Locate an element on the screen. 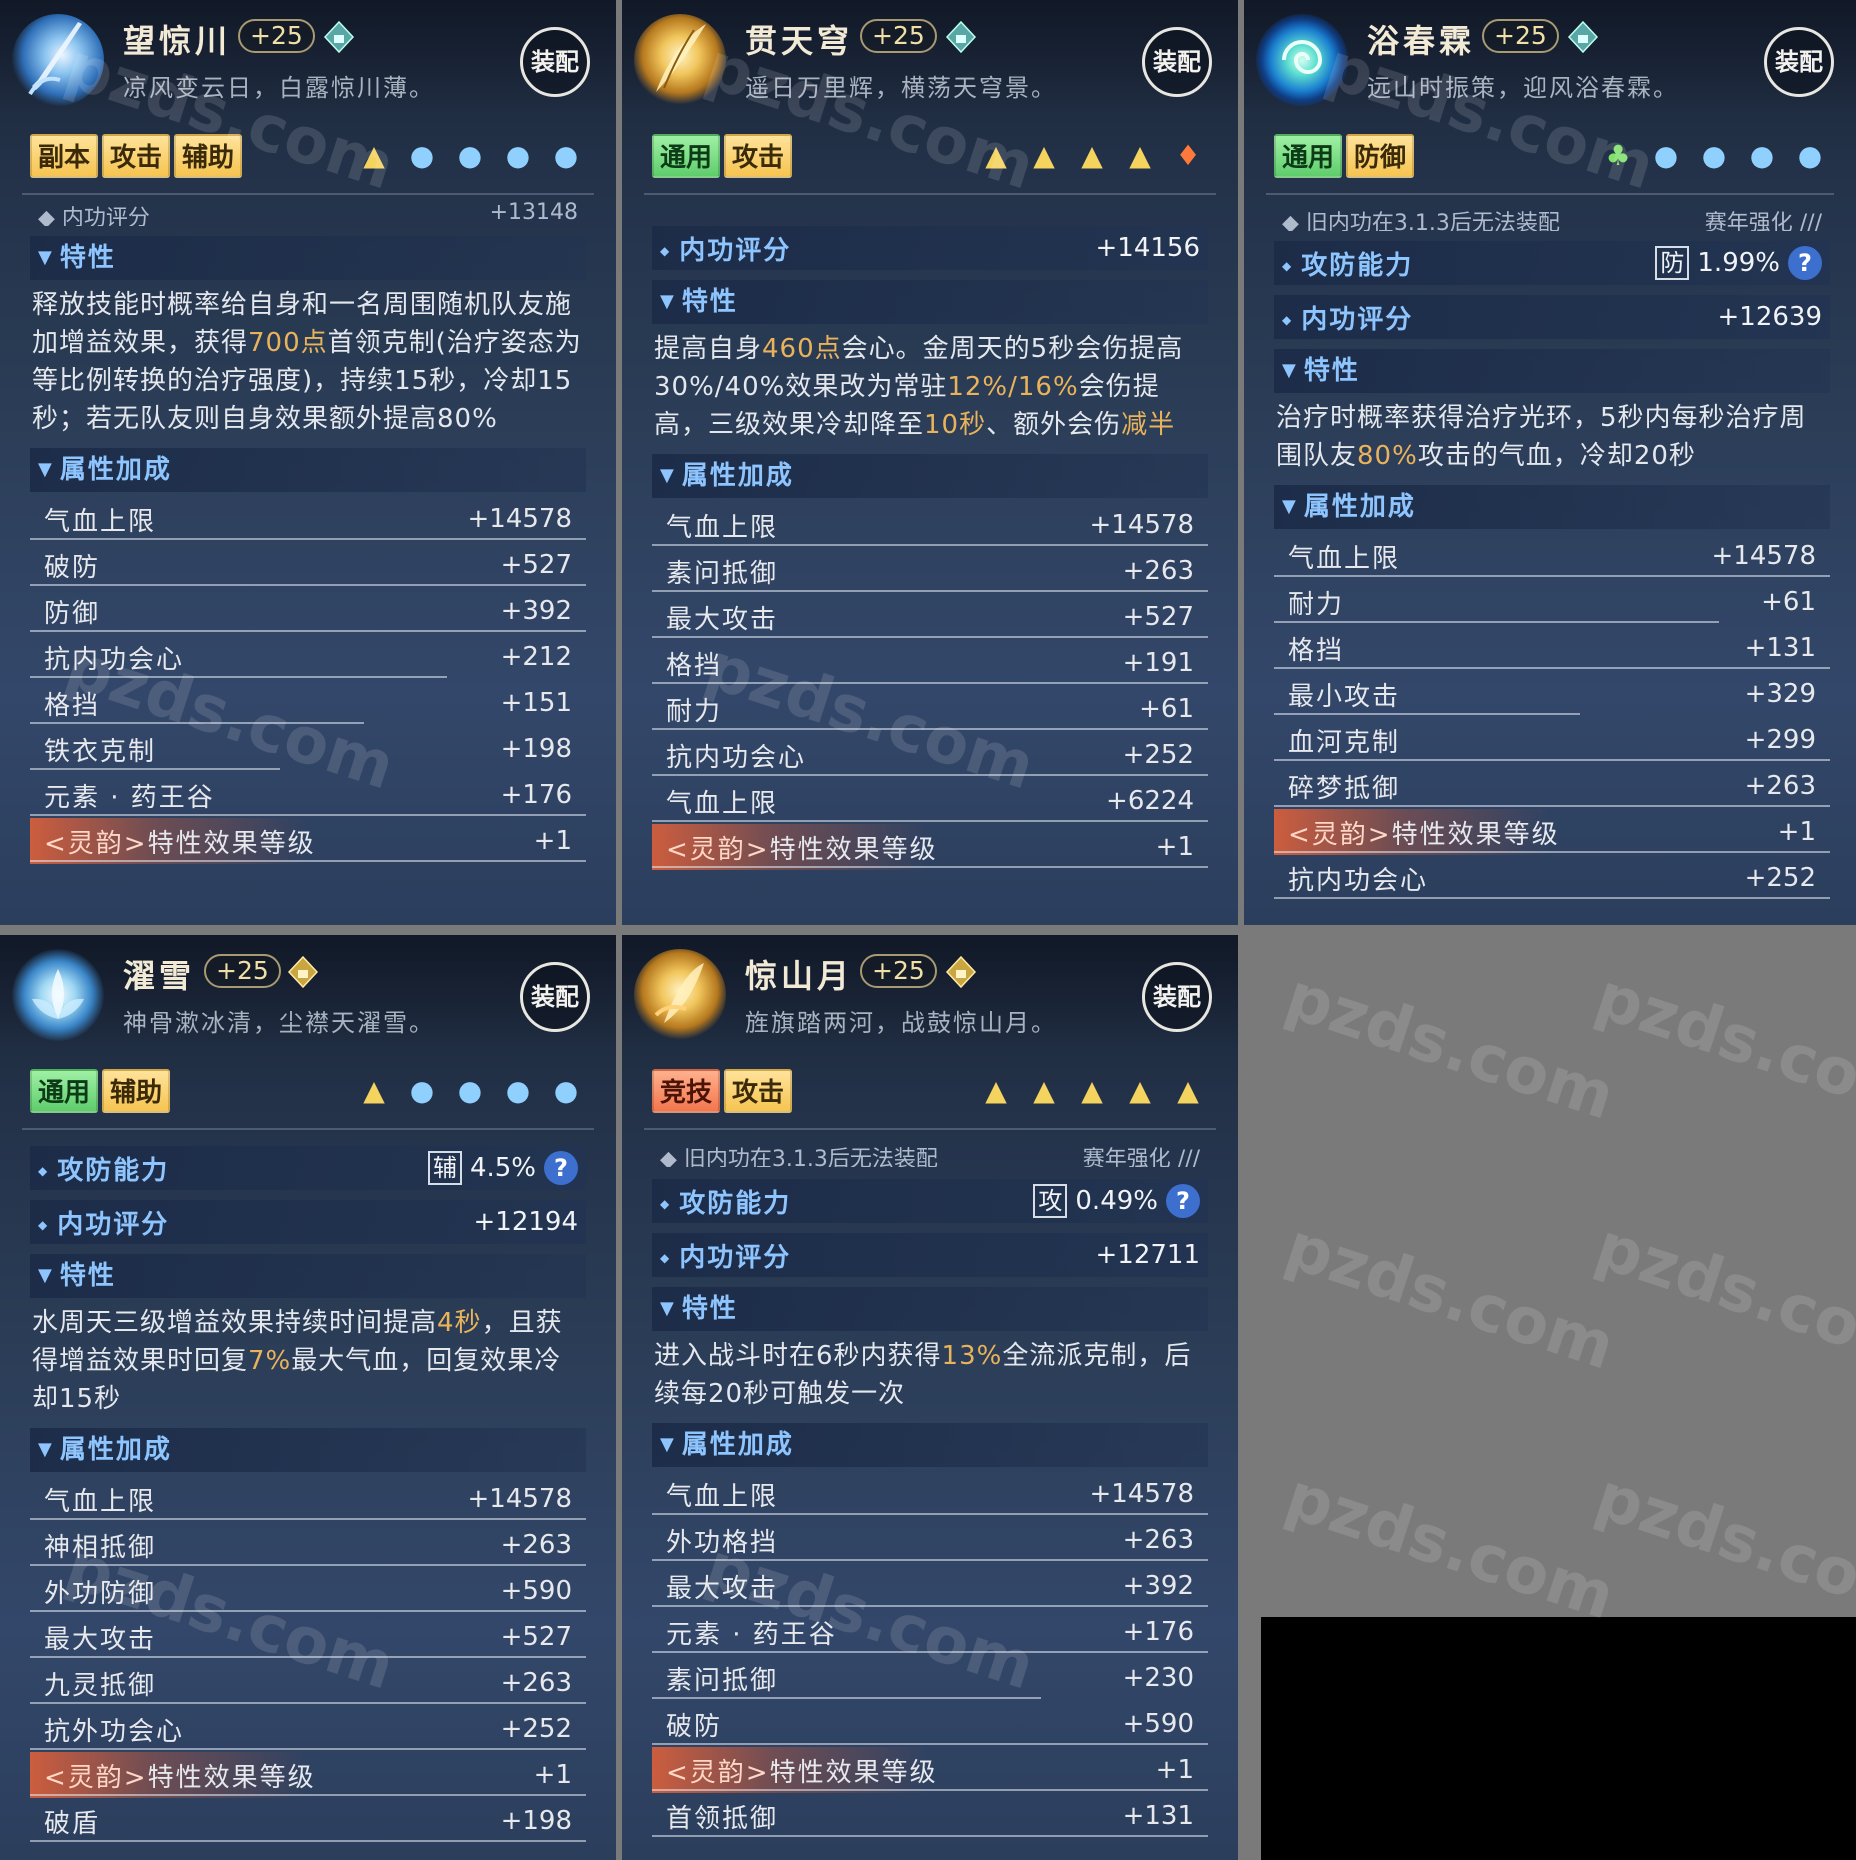  scrolled-row: ◆ 内功评分 +13148 is located at coordinates (308, 213).